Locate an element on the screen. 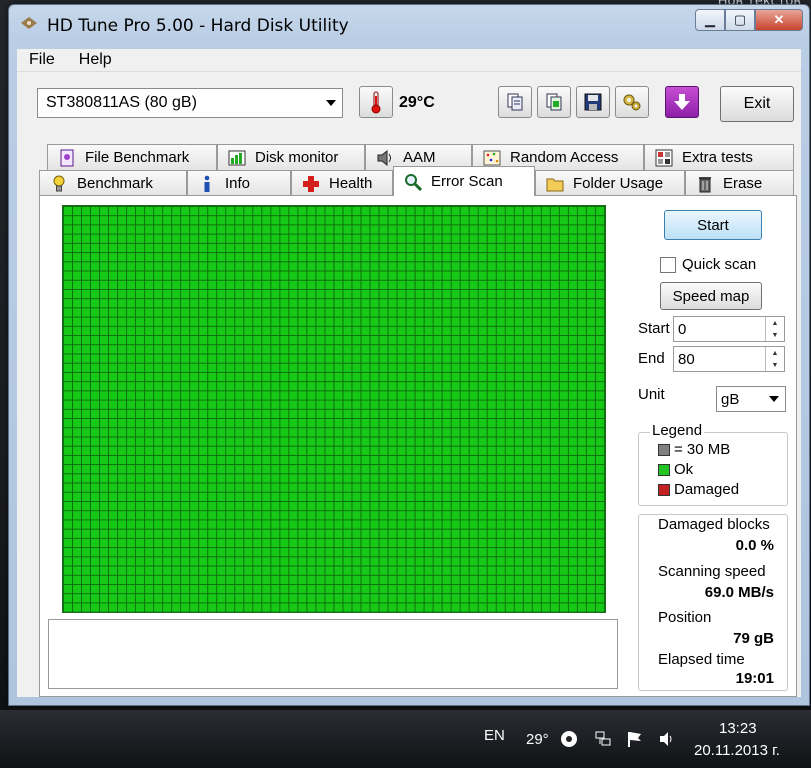  language-indicator: EN is located at coordinates (494, 735).